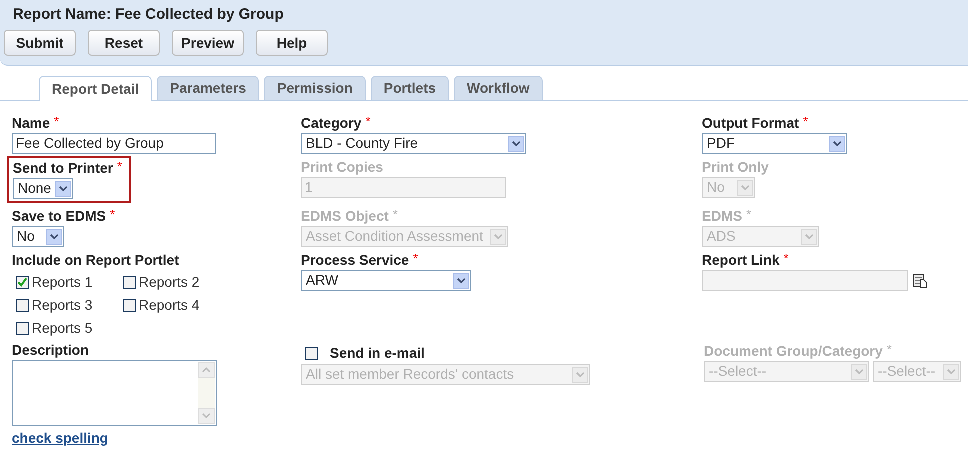 This screenshot has width=968, height=455. Describe the element at coordinates (722, 216) in the screenshot. I see `field-label: EDMS` at that location.